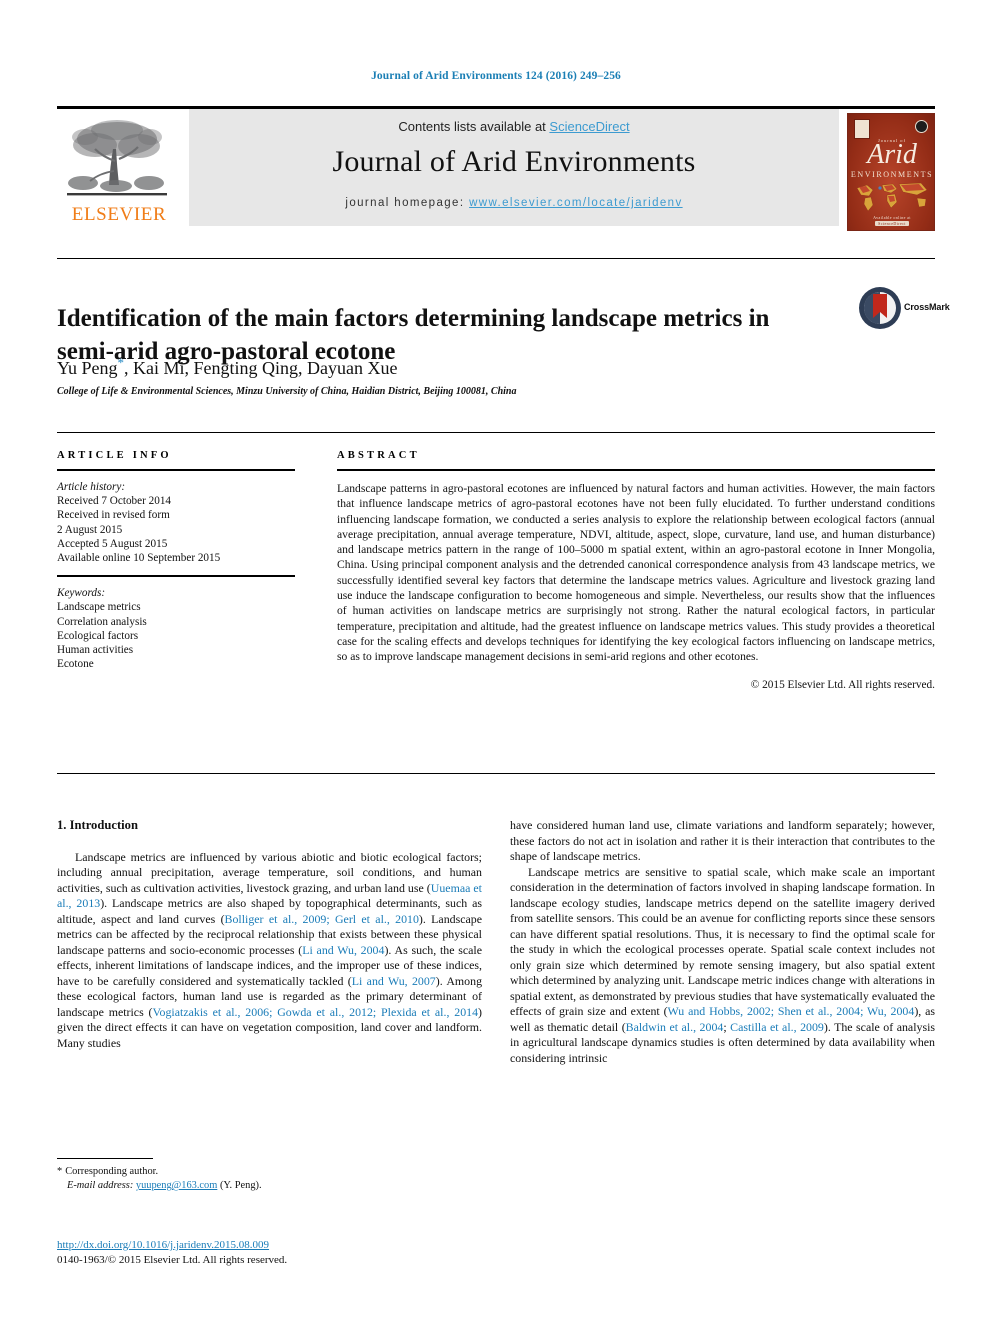 This screenshot has width=992, height=1323. What do you see at coordinates (113, 515) in the screenshot?
I see `article-history-item: Received in revised form` at bounding box center [113, 515].